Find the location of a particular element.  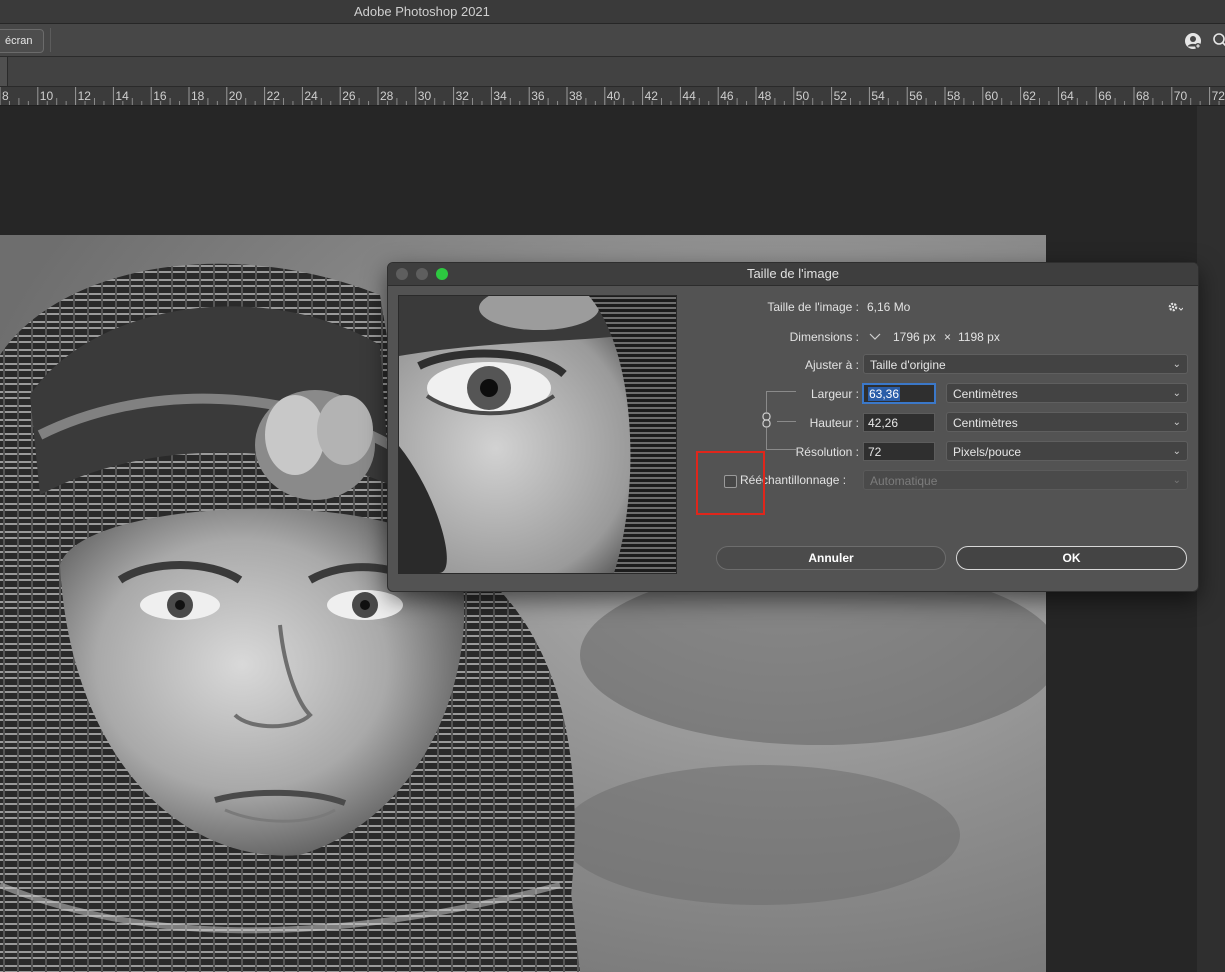

image-size-label: Taille de l'image : is located at coordinates (813, 307).